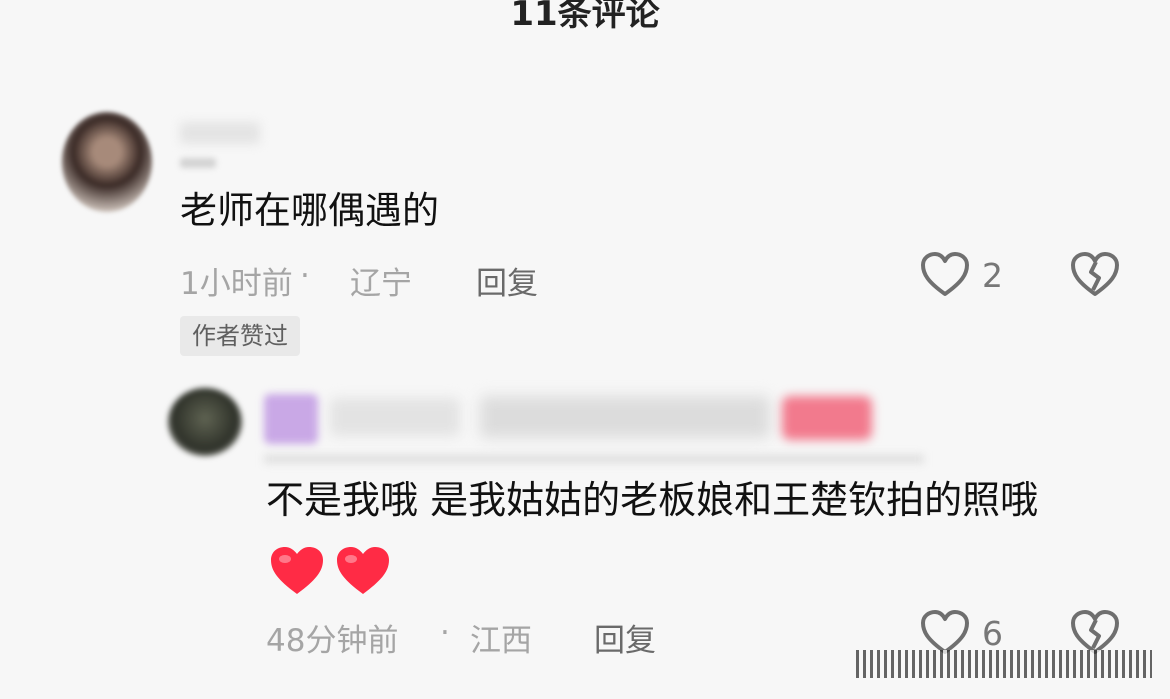  I want to click on watermark-overlay, so click(1004, 664).